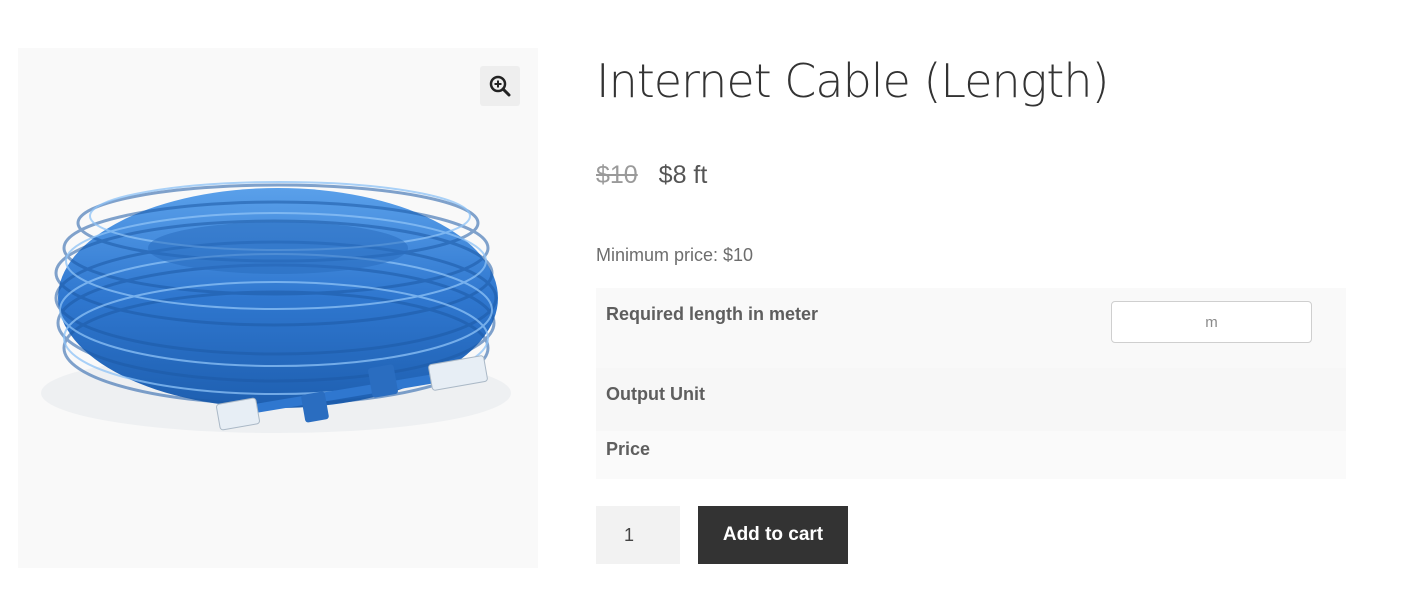  Describe the element at coordinates (638, 535) in the screenshot. I see `quantity-input` at that location.